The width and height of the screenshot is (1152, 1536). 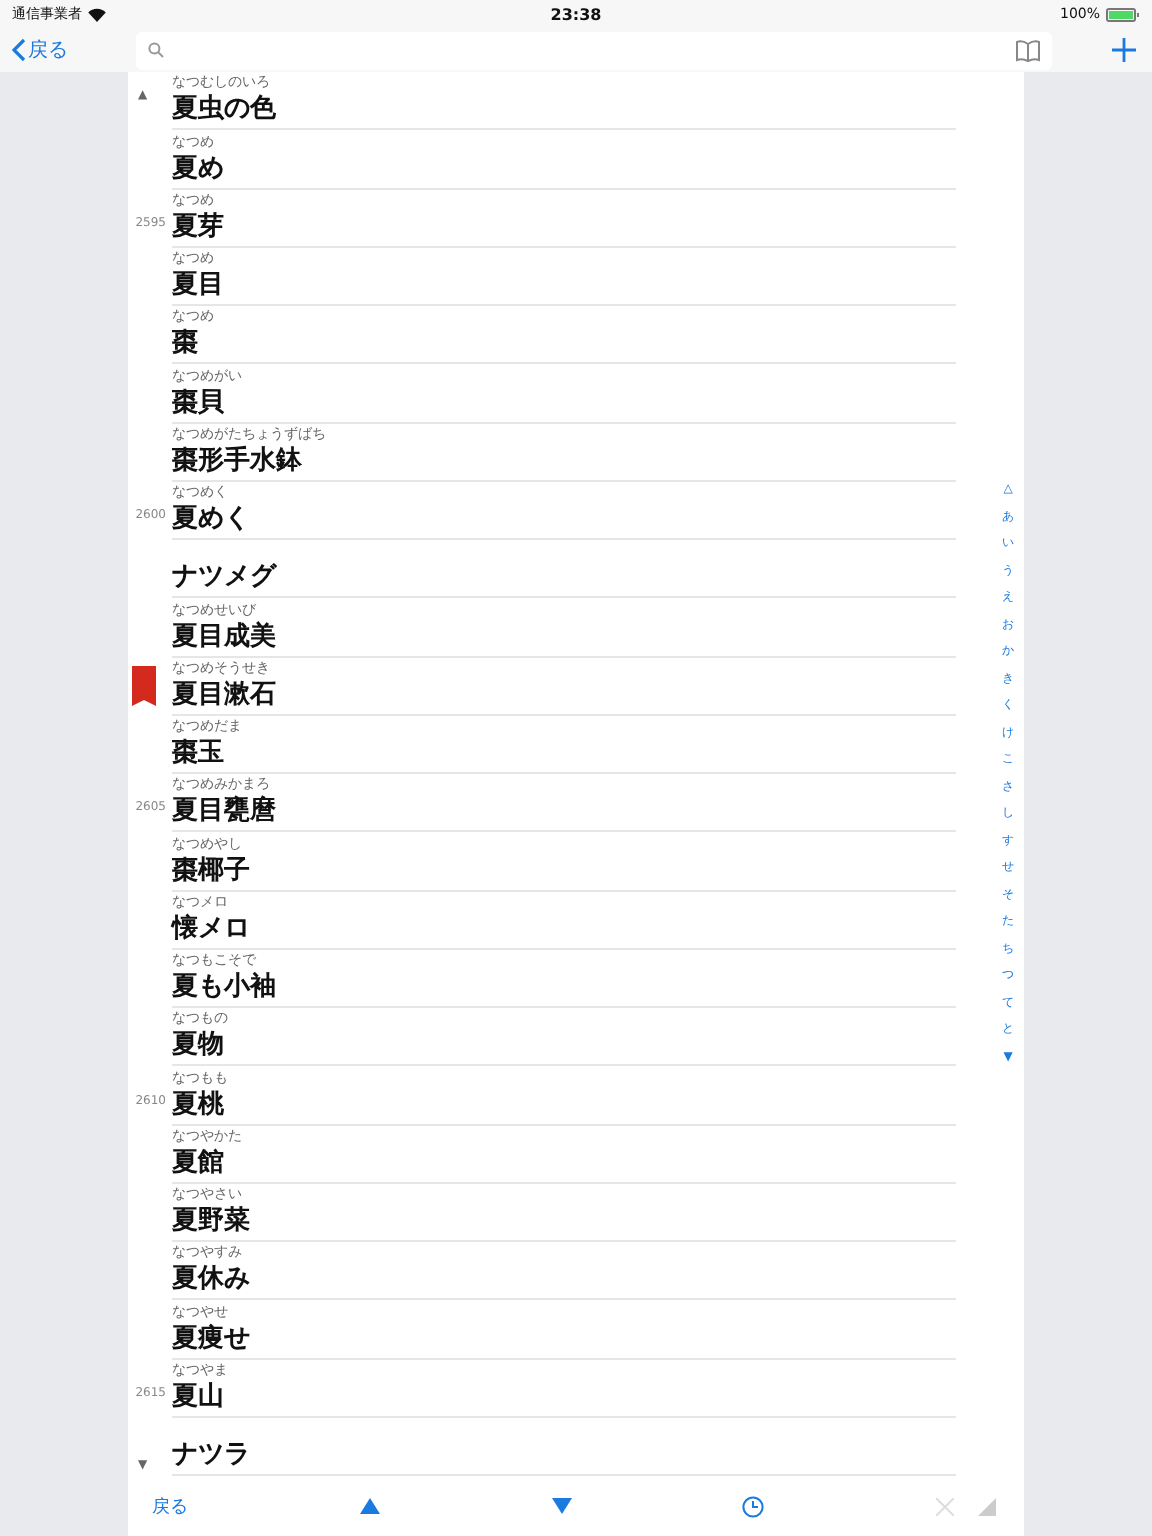 I want to click on entry-row: ナツラ, so click(x=564, y=1446).